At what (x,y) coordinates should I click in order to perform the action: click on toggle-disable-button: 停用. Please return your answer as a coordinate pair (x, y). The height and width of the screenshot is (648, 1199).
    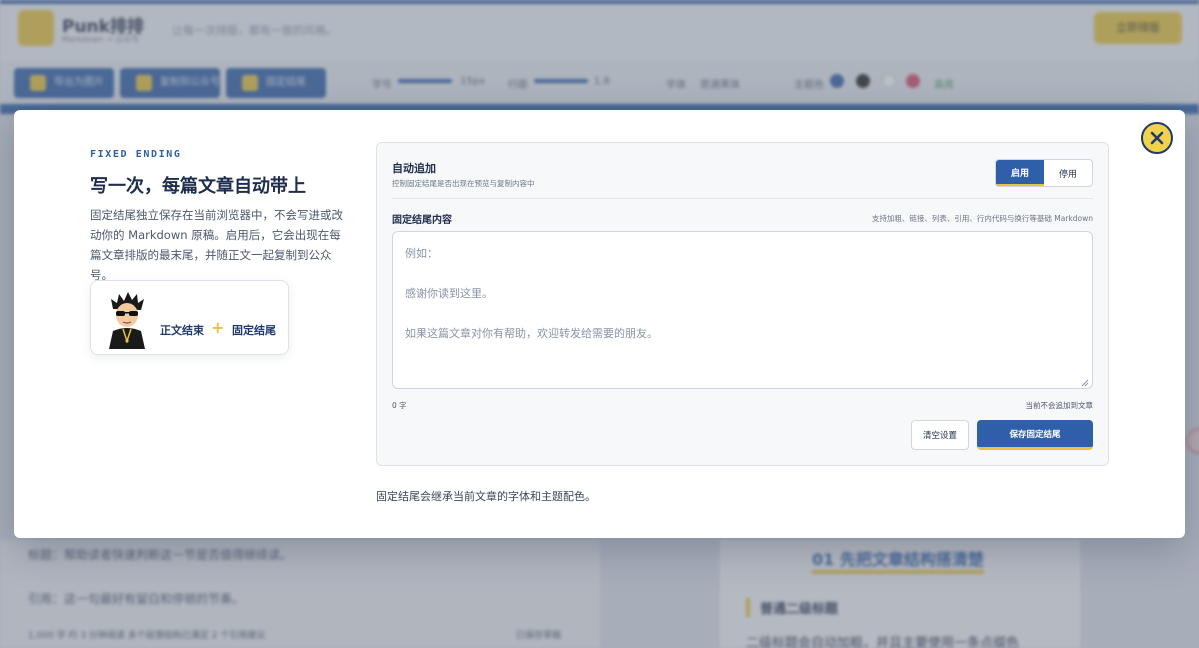
    Looking at the image, I should click on (1068, 173).